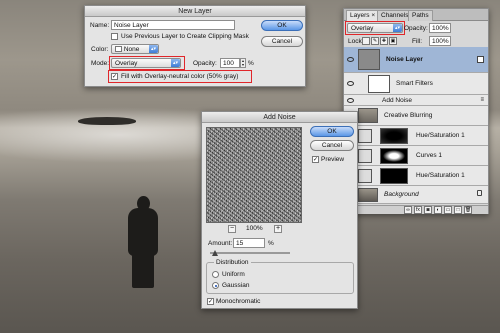  I want to click on gaussian-label: Gaussian, so click(236, 285).